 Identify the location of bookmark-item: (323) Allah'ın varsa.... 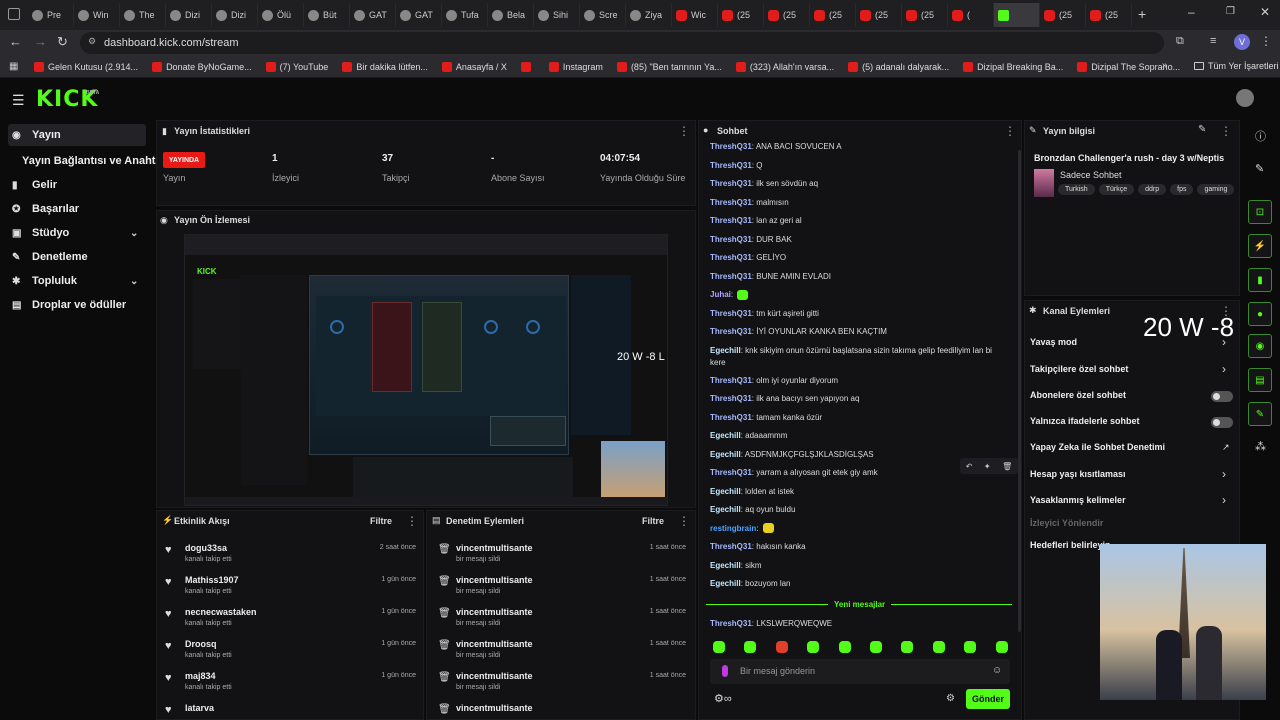
(784, 66).